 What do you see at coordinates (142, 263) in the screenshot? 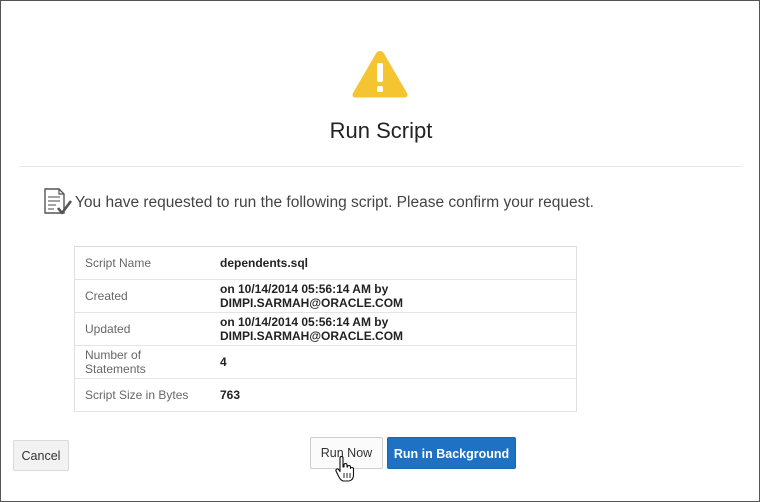
I see `script-name-label: Script Name` at bounding box center [142, 263].